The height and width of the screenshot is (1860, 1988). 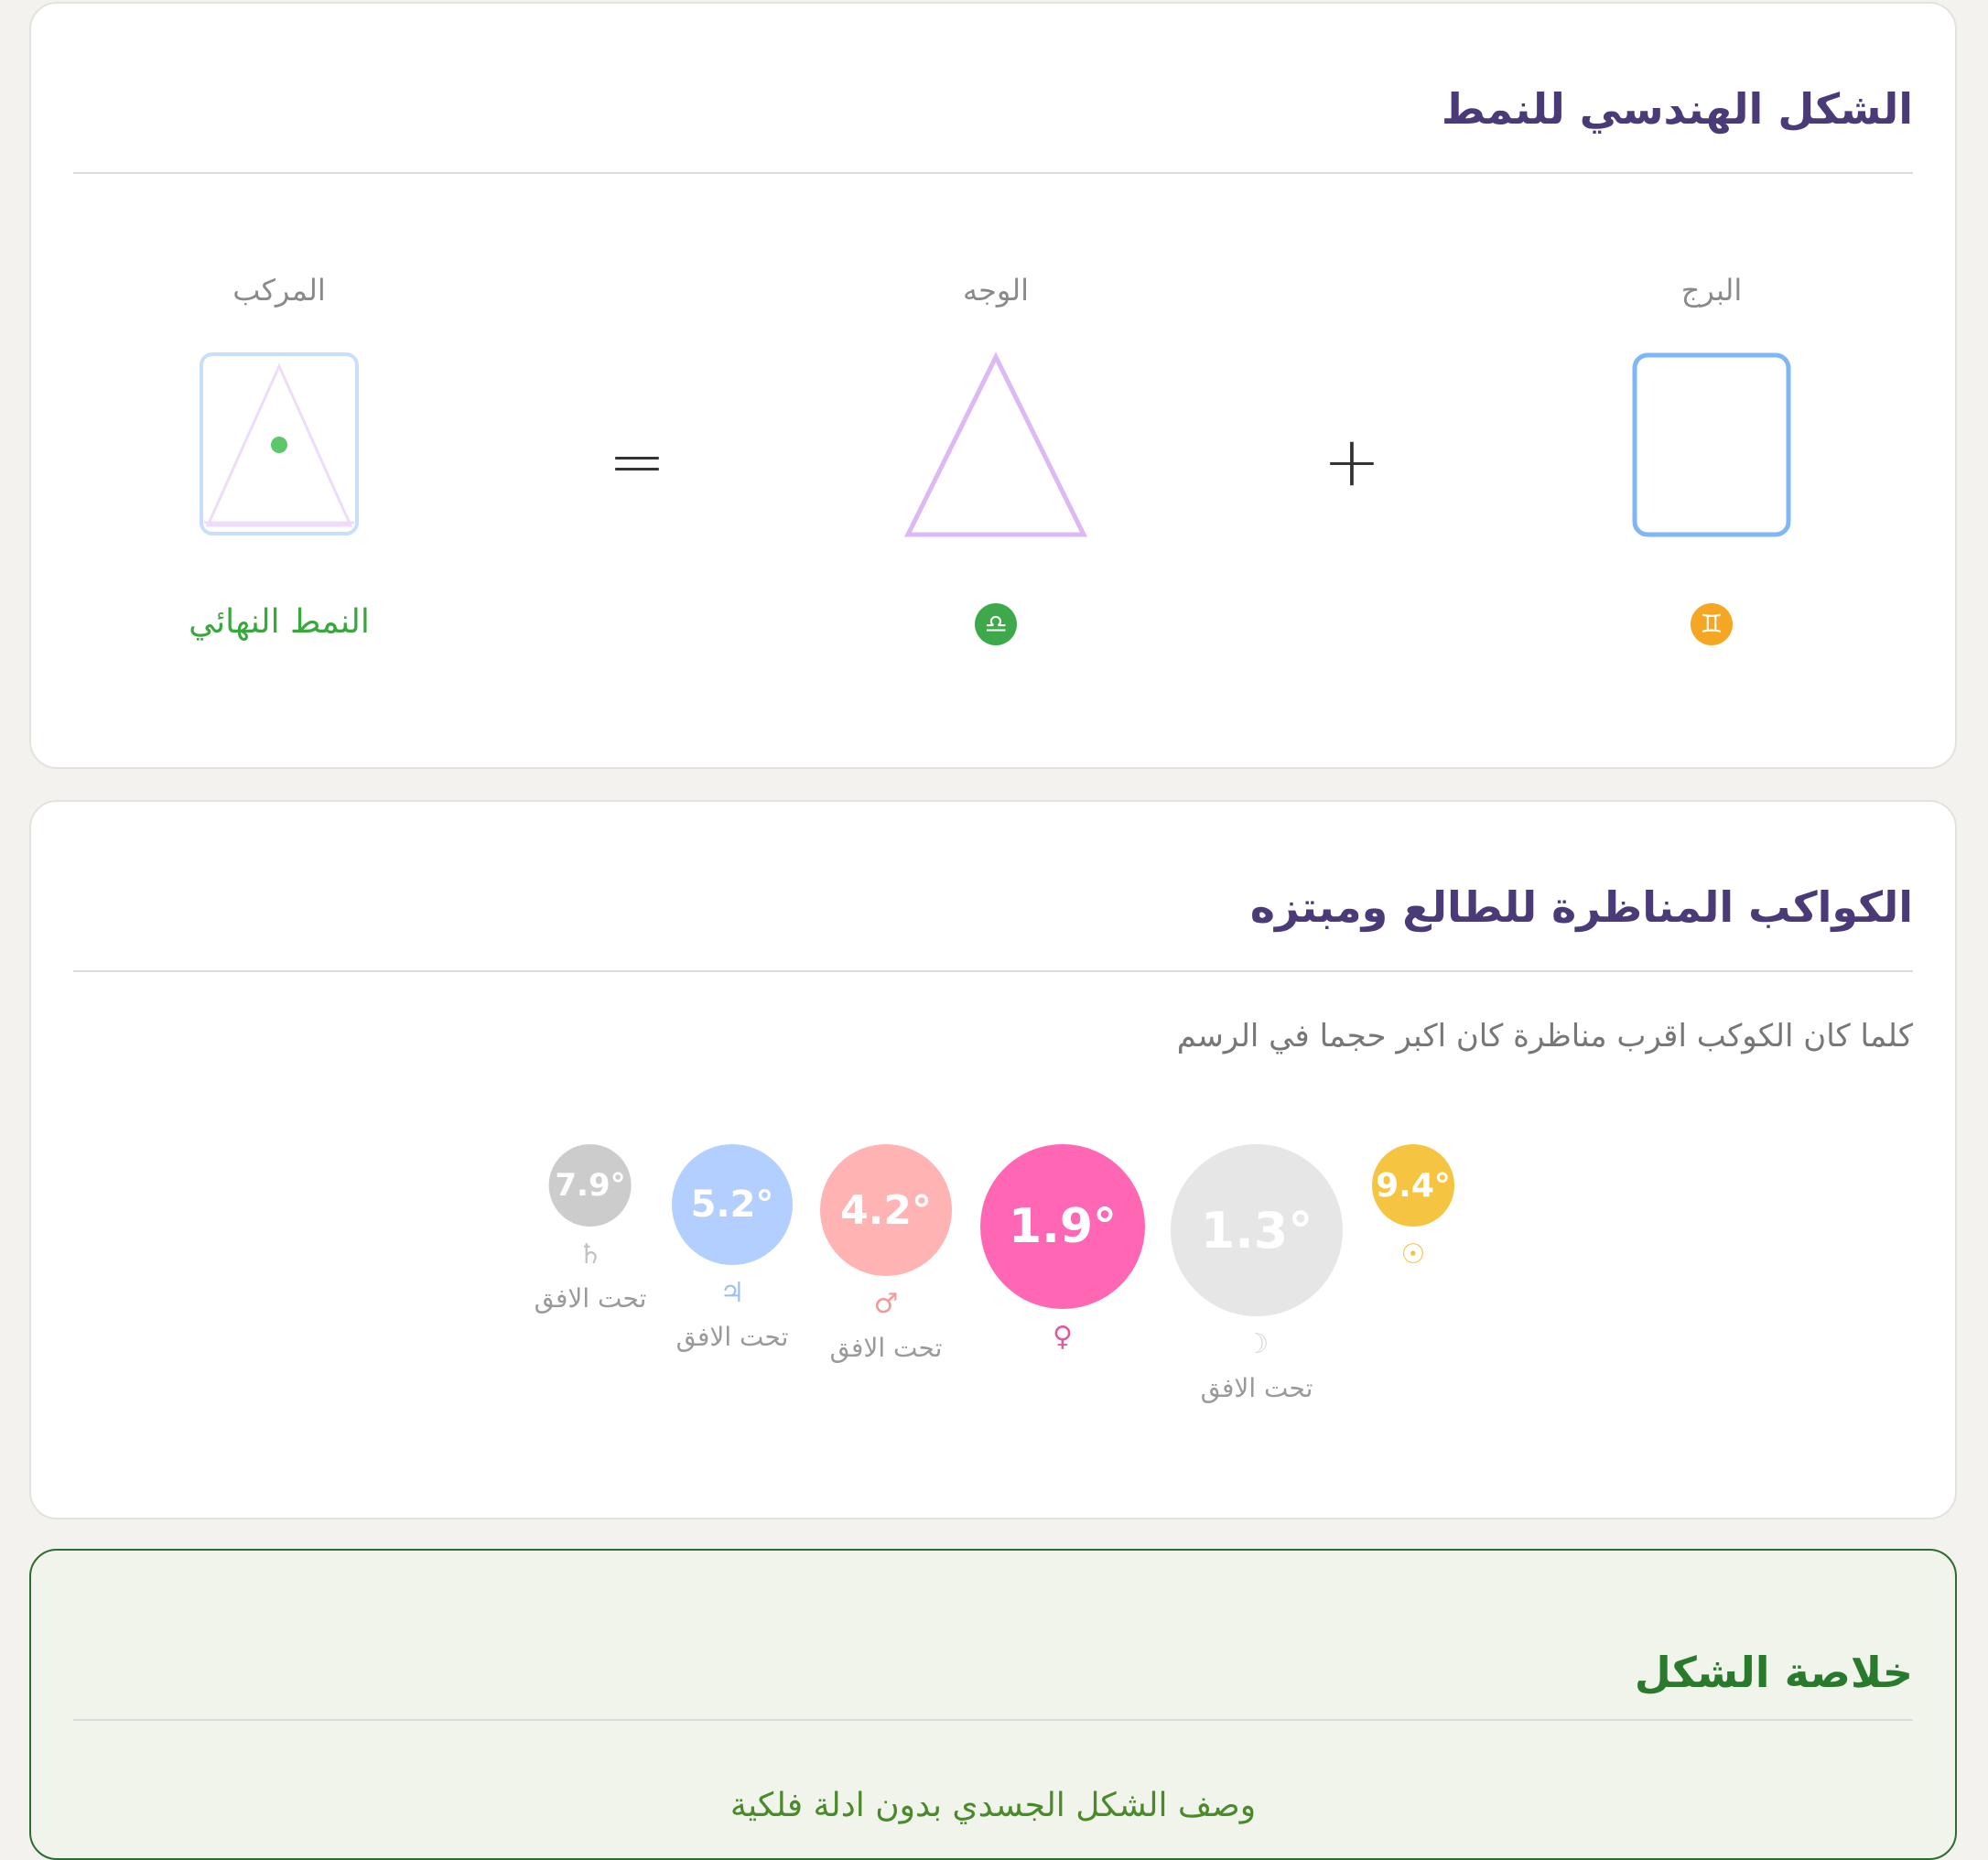 I want to click on square-shape, so click(x=1711, y=445).